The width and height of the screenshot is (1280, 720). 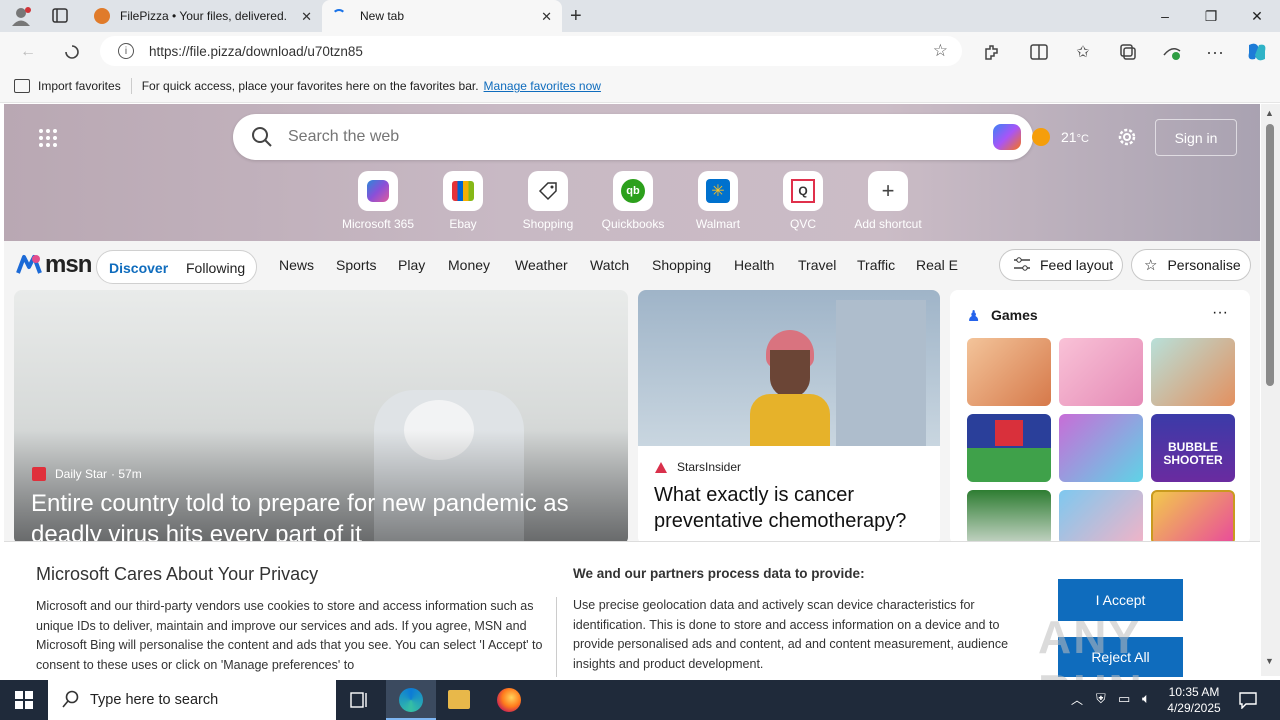 What do you see at coordinates (1220, 313) in the screenshot?
I see `games-more-icon: ···` at bounding box center [1220, 313].